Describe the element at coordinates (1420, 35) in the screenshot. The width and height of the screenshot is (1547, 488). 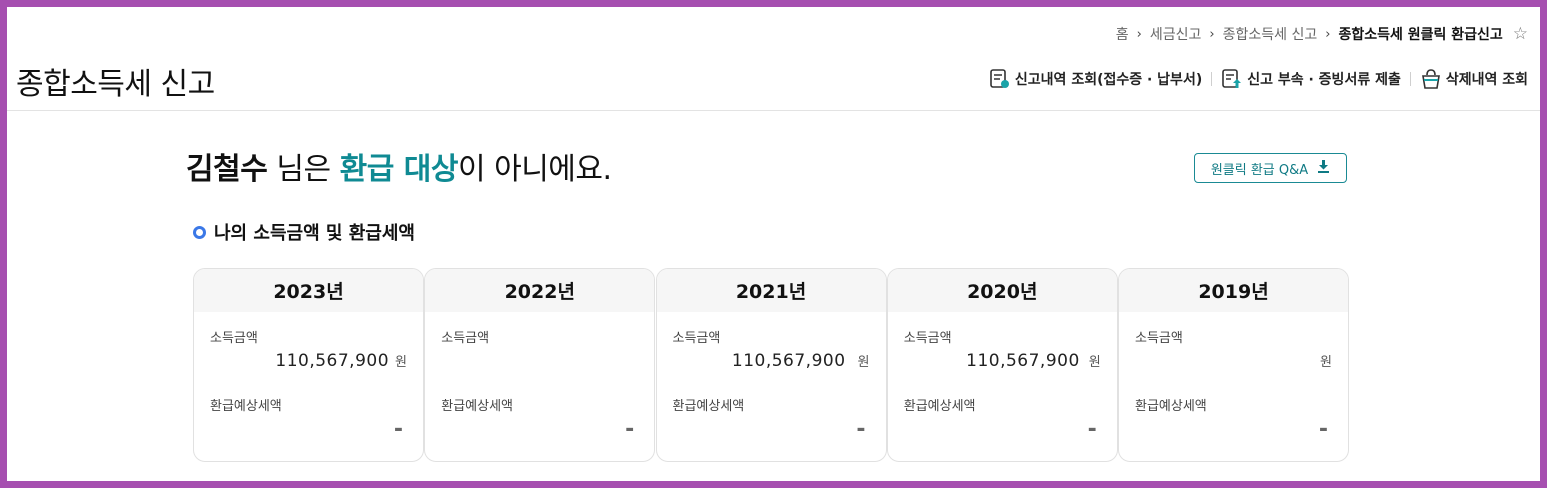
I see `breadcrumb-current: 종합소득세 원클릭 환급신고` at that location.